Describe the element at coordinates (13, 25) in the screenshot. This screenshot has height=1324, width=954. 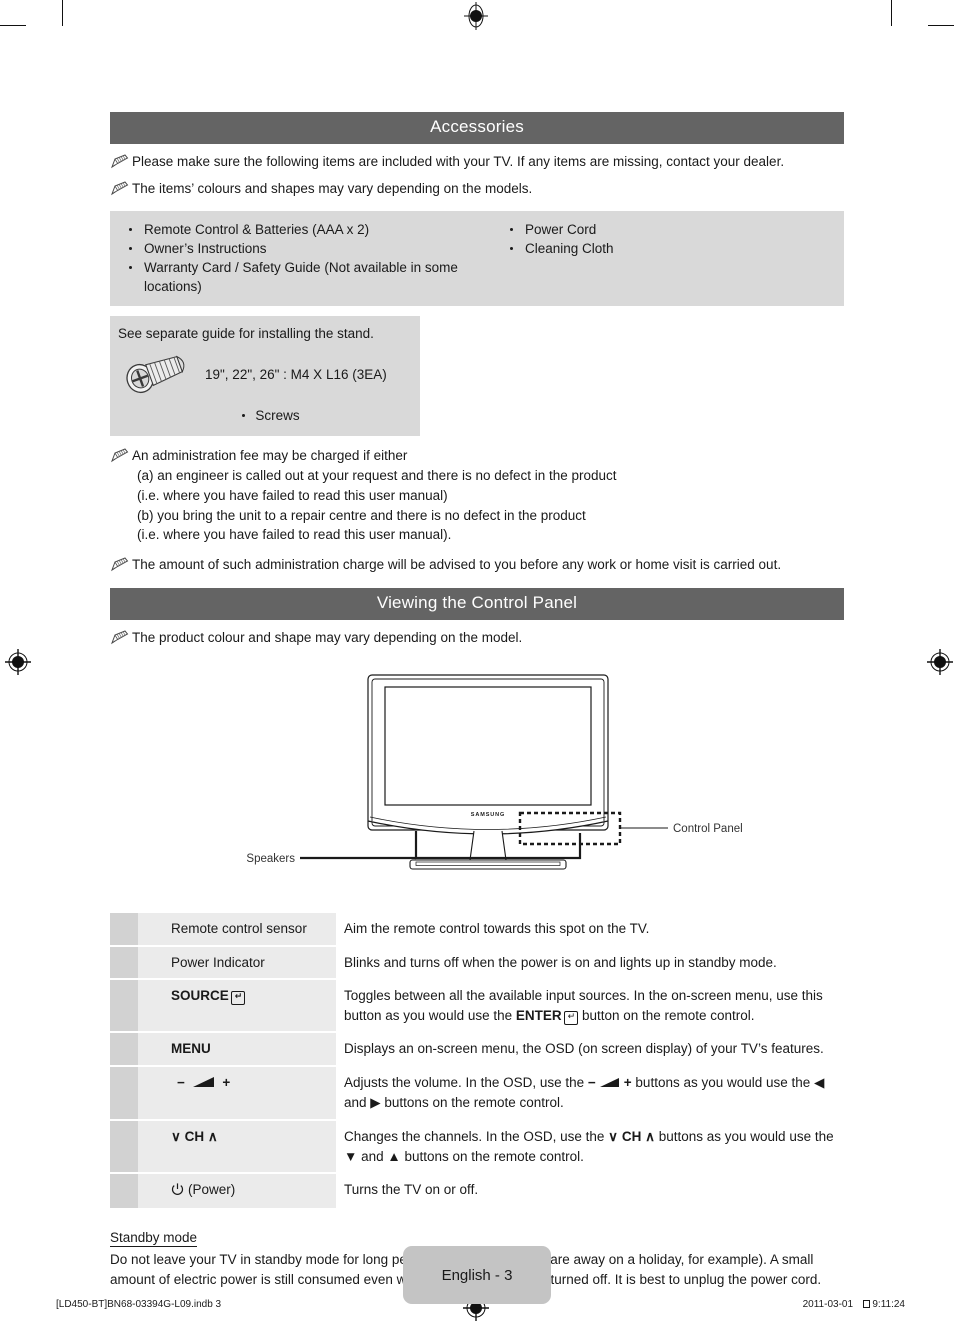
I see `crop-mark-top-left-horizontal` at that location.